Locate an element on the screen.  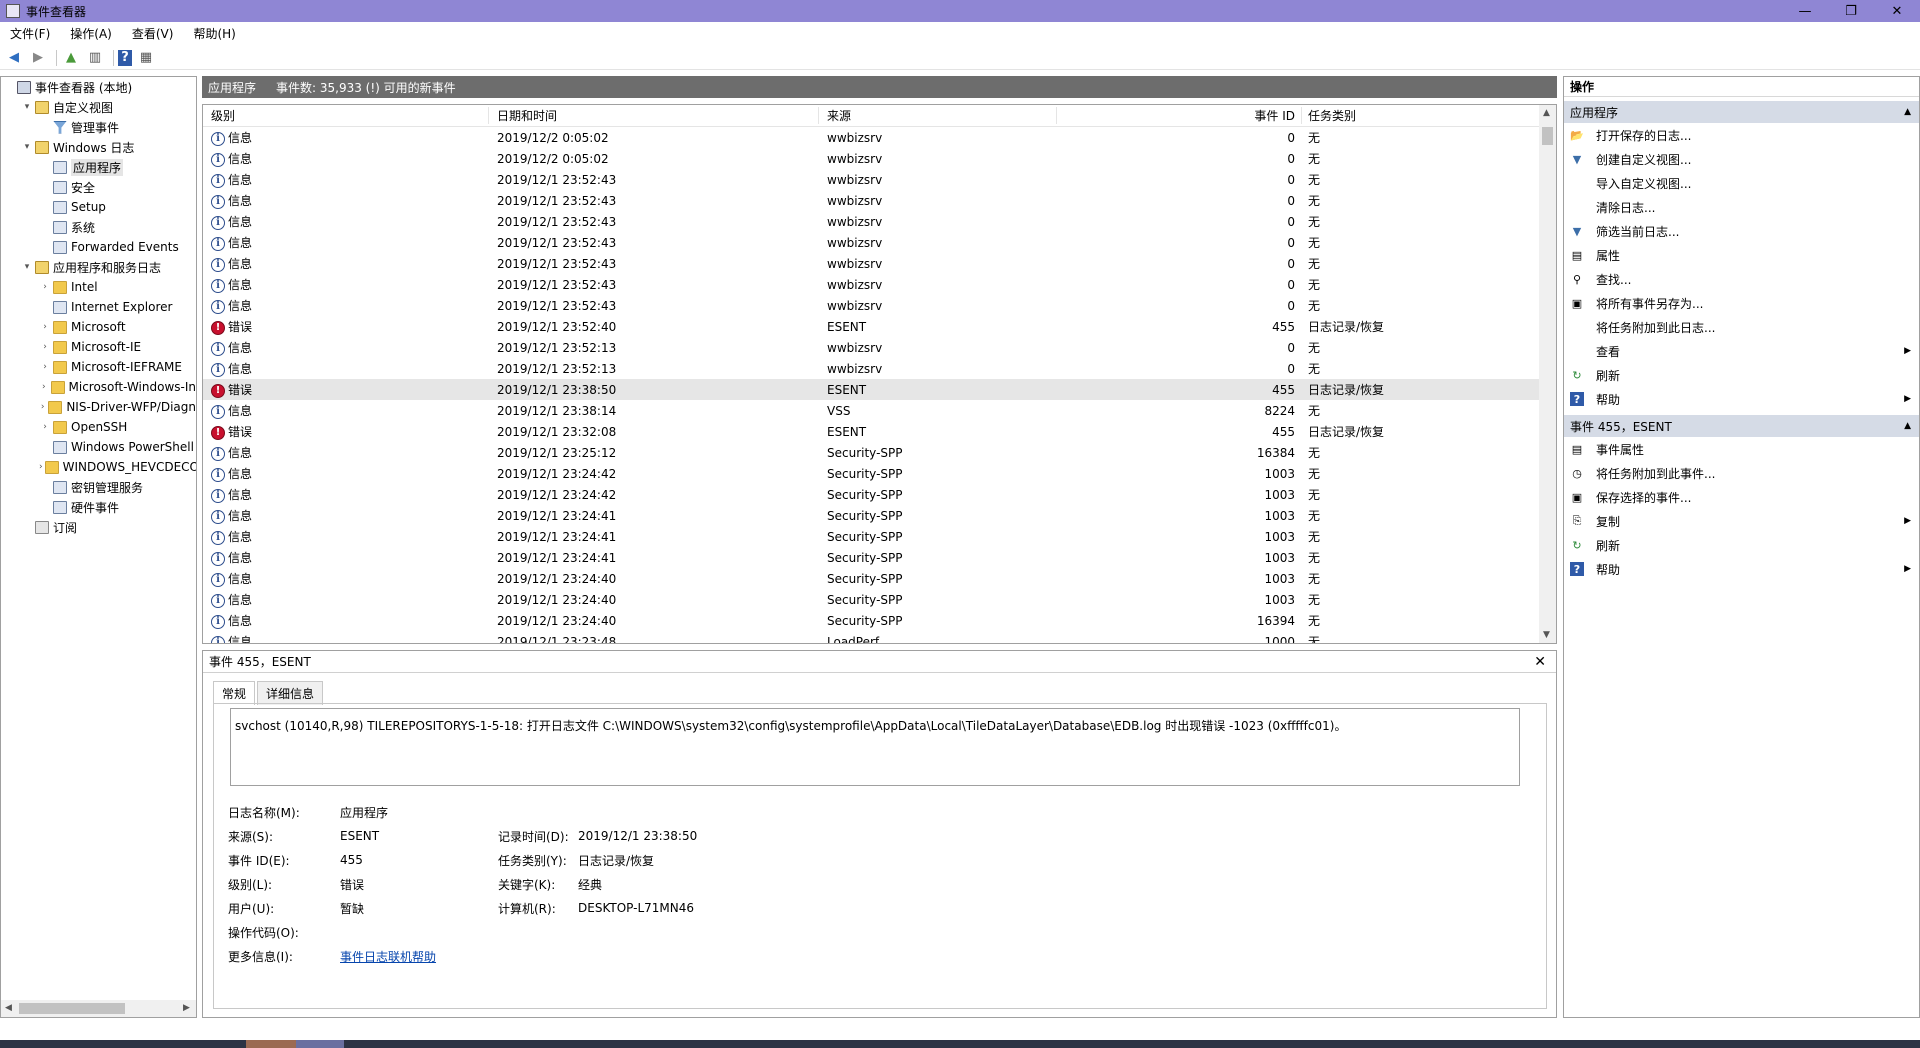
tree-item: 订阅 is located at coordinates (98, 527).